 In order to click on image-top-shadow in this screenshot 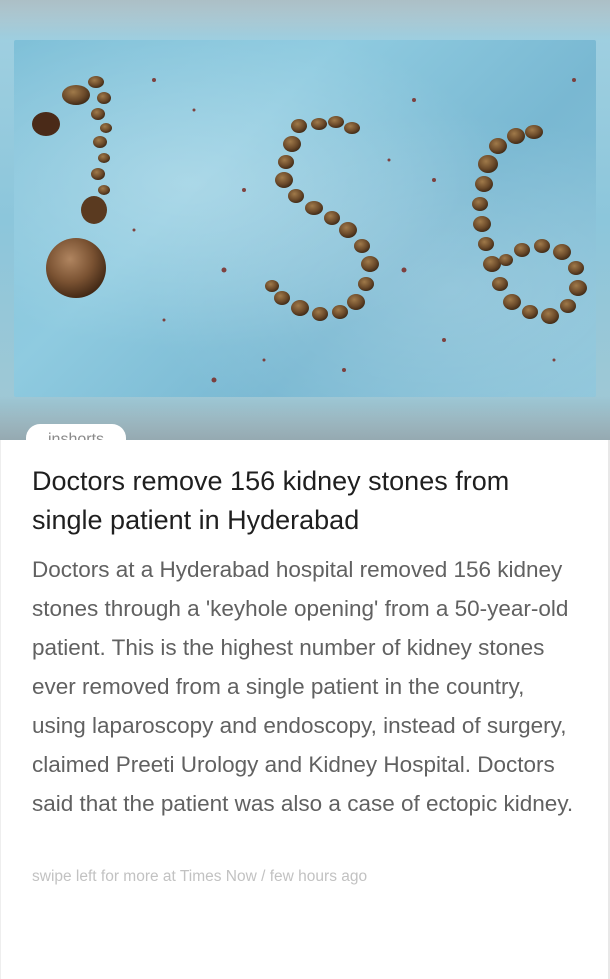, I will do `click(305, 20)`.